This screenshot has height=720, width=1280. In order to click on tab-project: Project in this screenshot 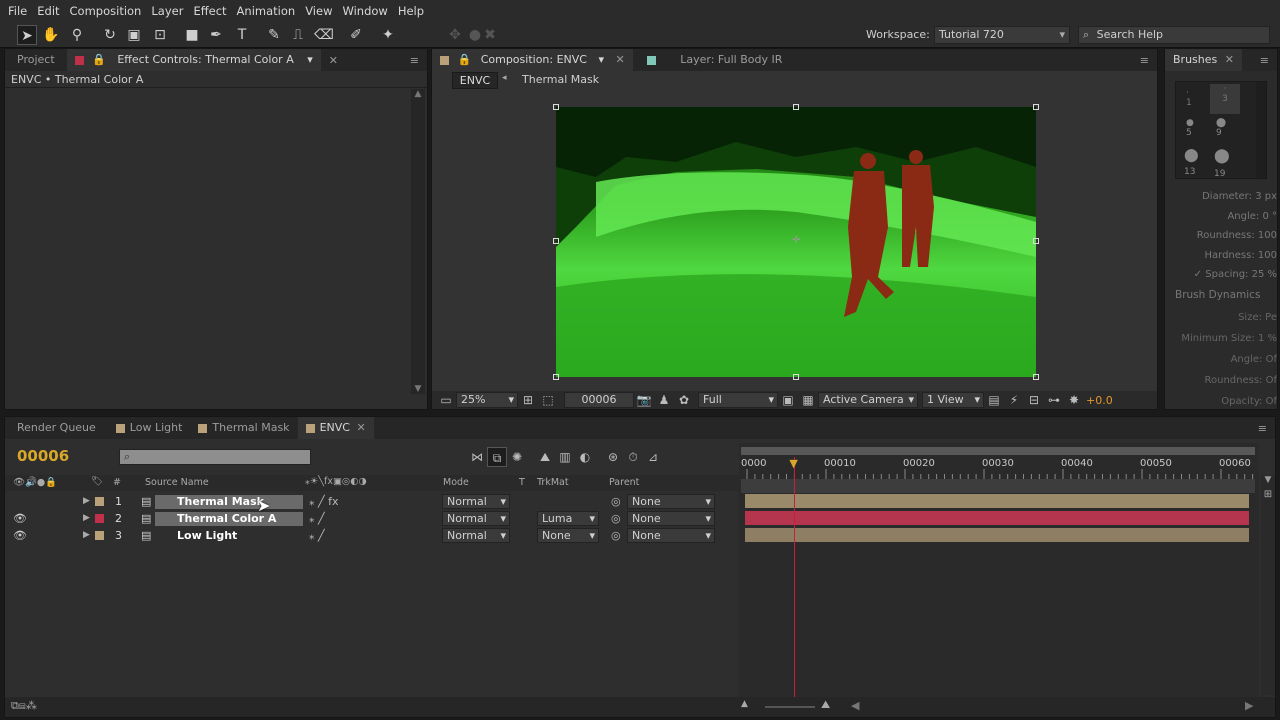, I will do `click(36, 60)`.